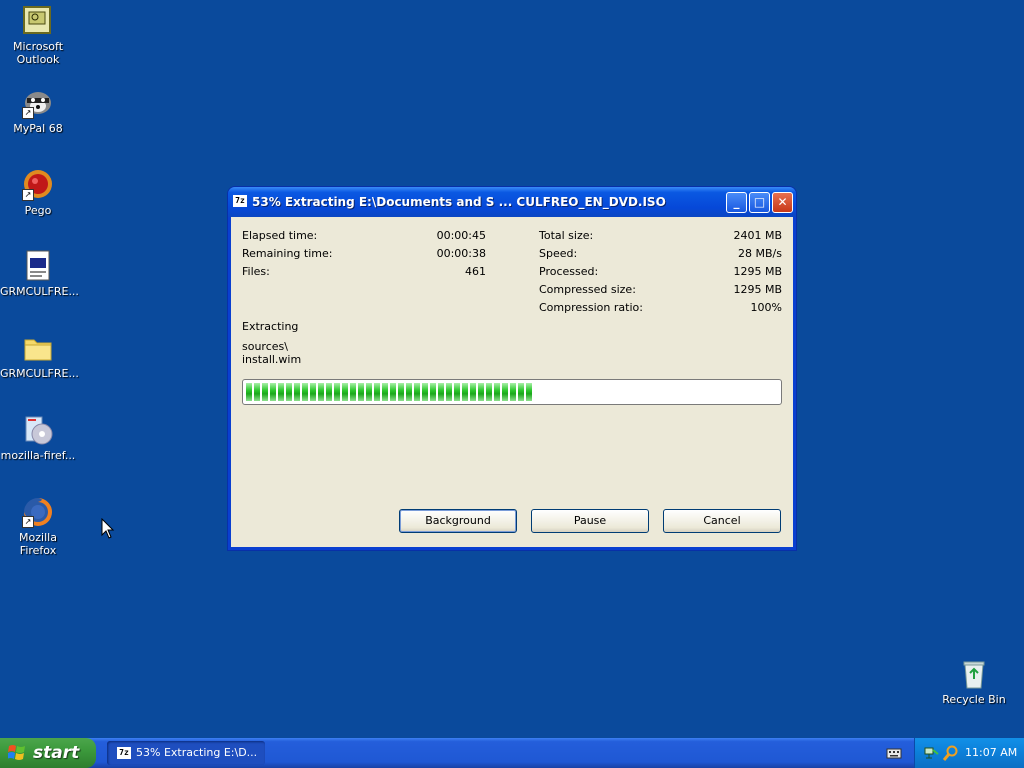 The image size is (1024, 768). I want to click on desktop-icon-outlook: Microsoft Outlook, so click(38, 35).